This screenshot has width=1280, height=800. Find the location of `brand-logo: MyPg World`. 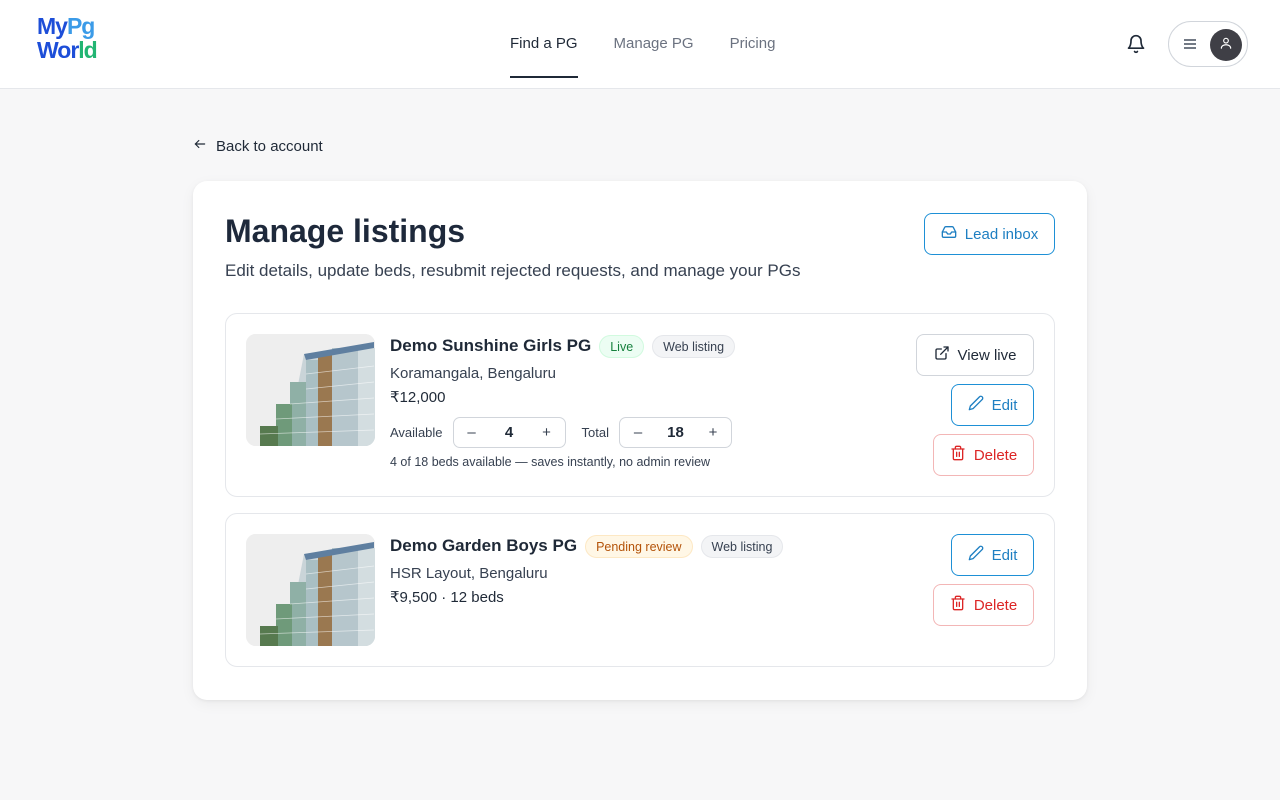

brand-logo: MyPg World is located at coordinates (67, 38).